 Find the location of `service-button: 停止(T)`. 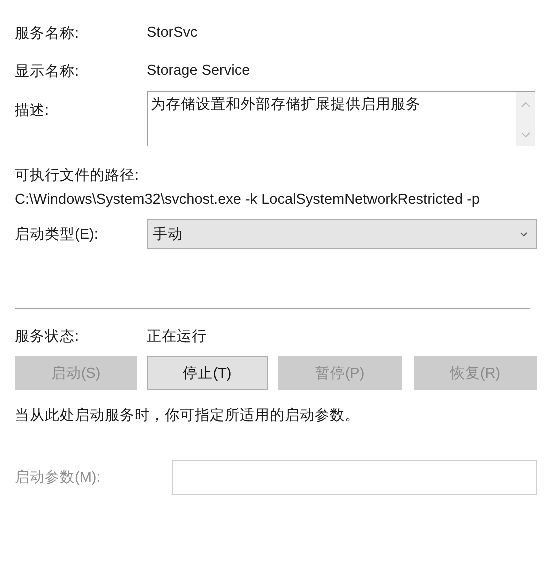

service-button: 停止(T) is located at coordinates (207, 373).